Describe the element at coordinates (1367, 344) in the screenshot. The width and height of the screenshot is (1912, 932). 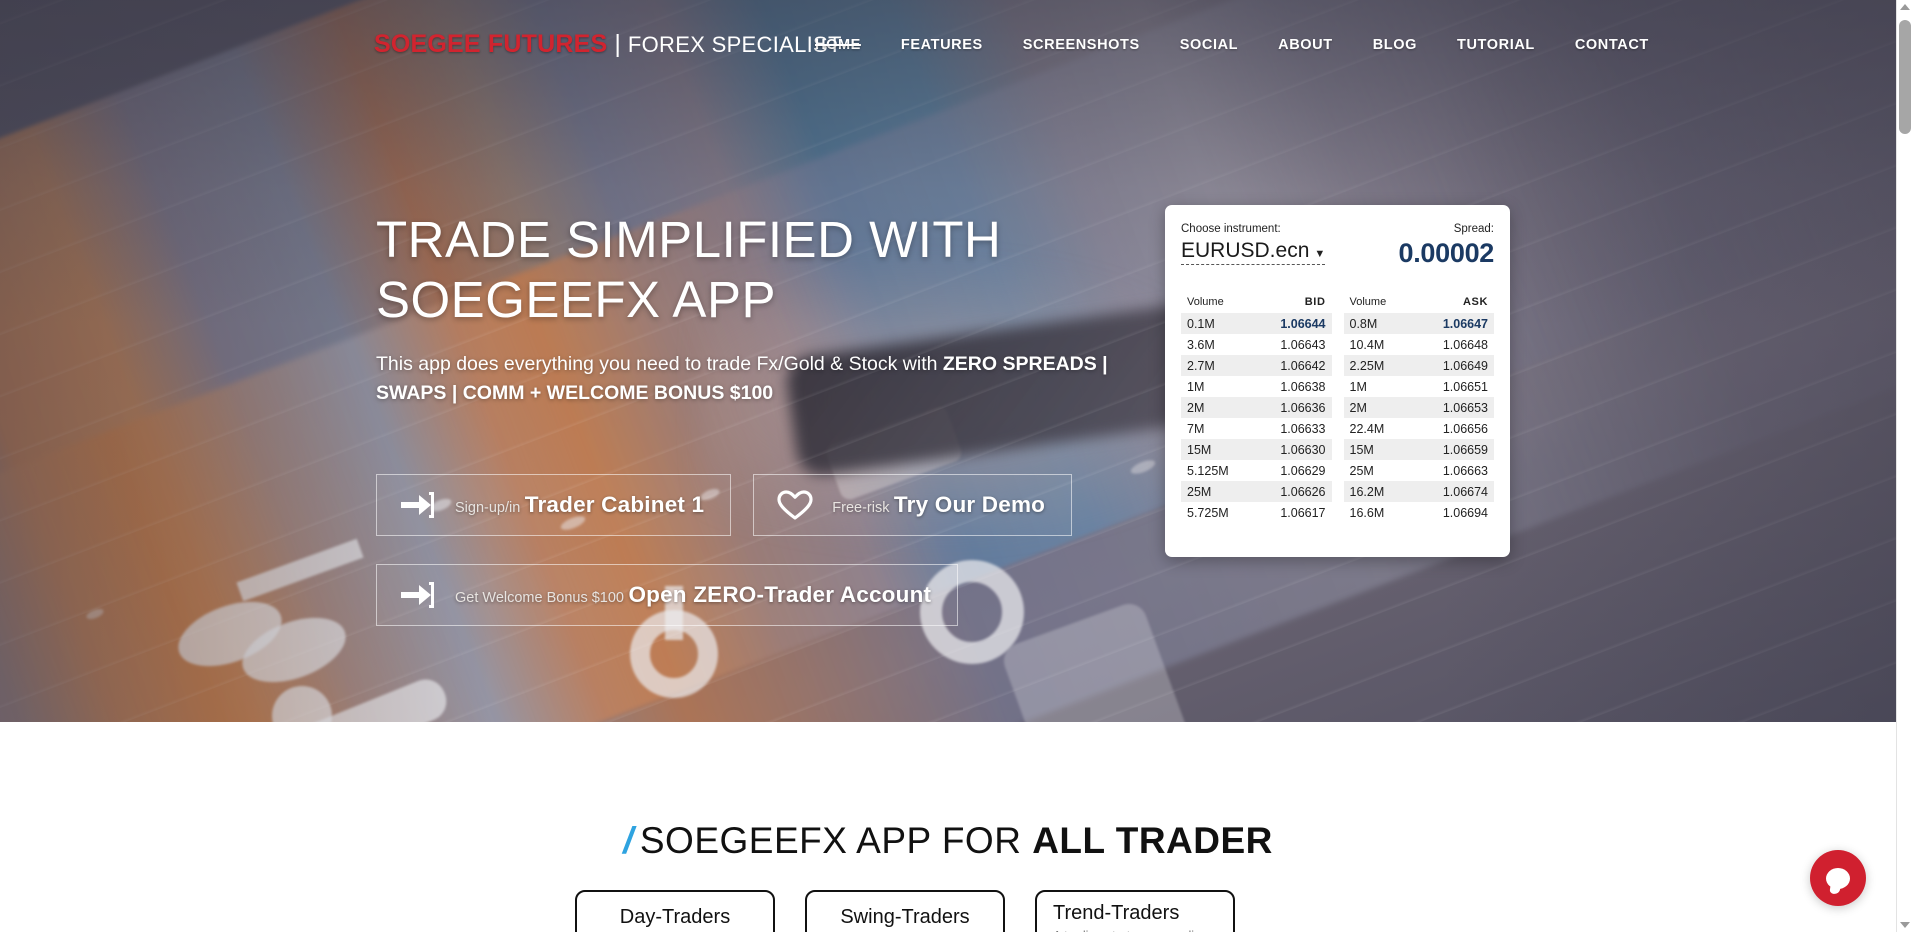
I see `ask-volume: 10.4M` at that location.